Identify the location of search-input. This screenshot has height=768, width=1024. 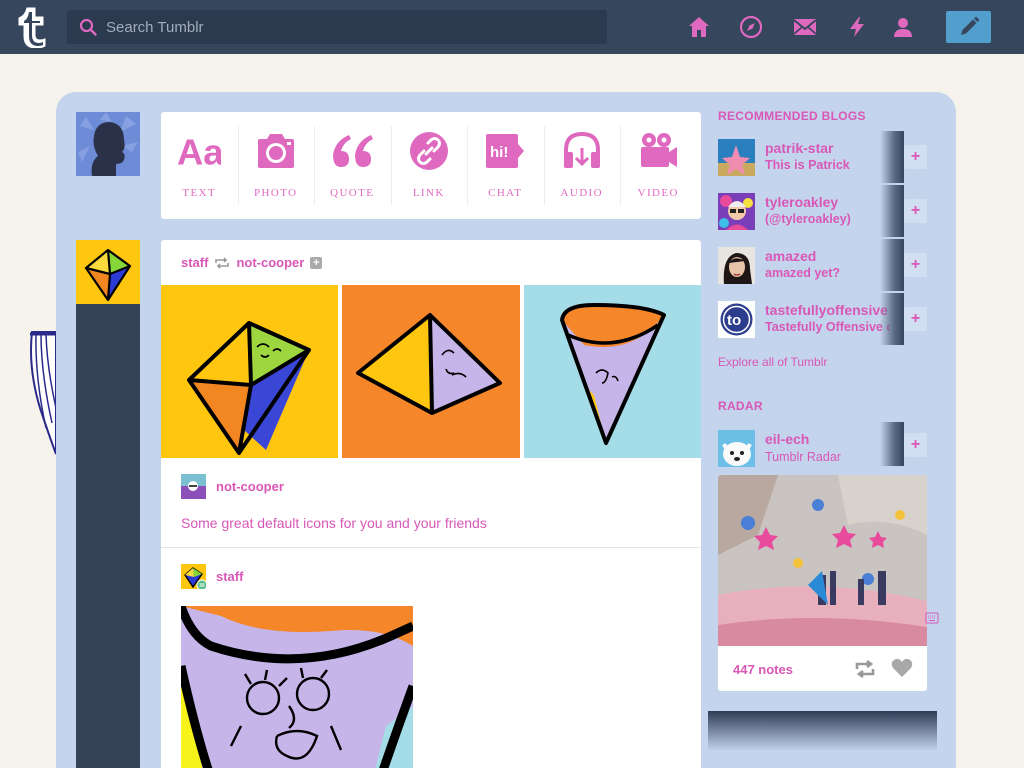
(346, 27).